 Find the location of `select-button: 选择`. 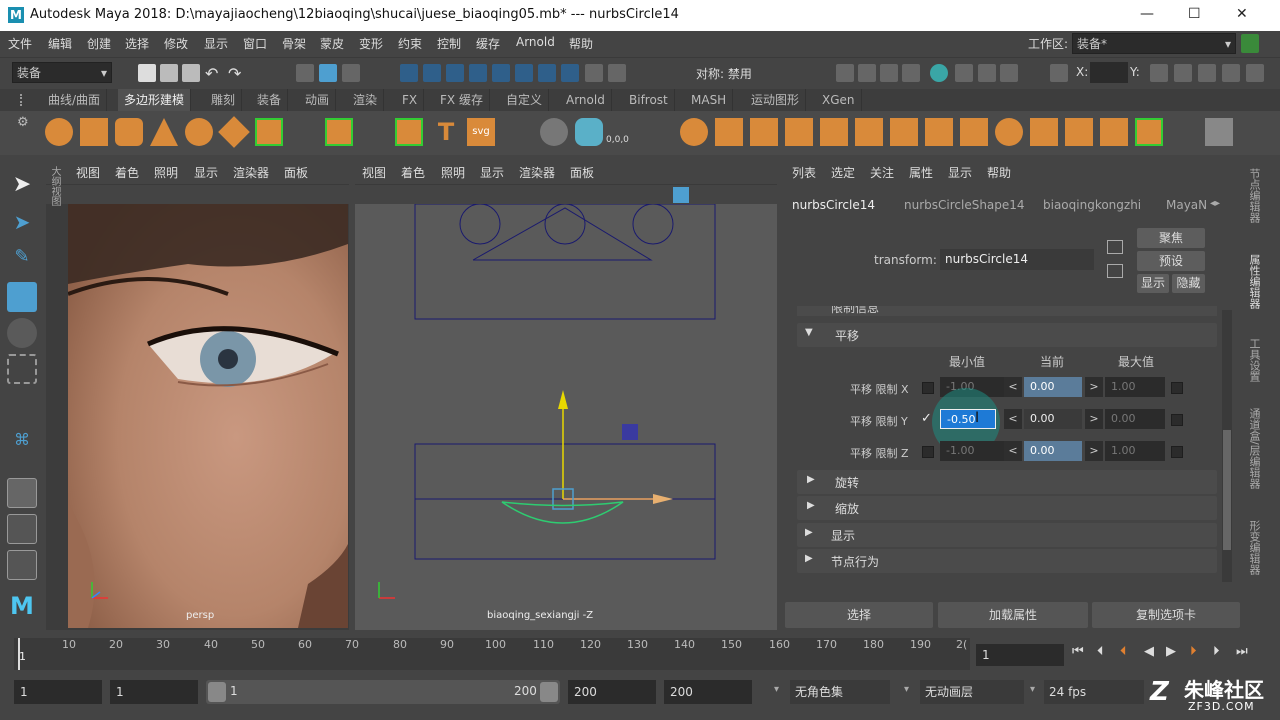

select-button: 选择 is located at coordinates (859, 615).